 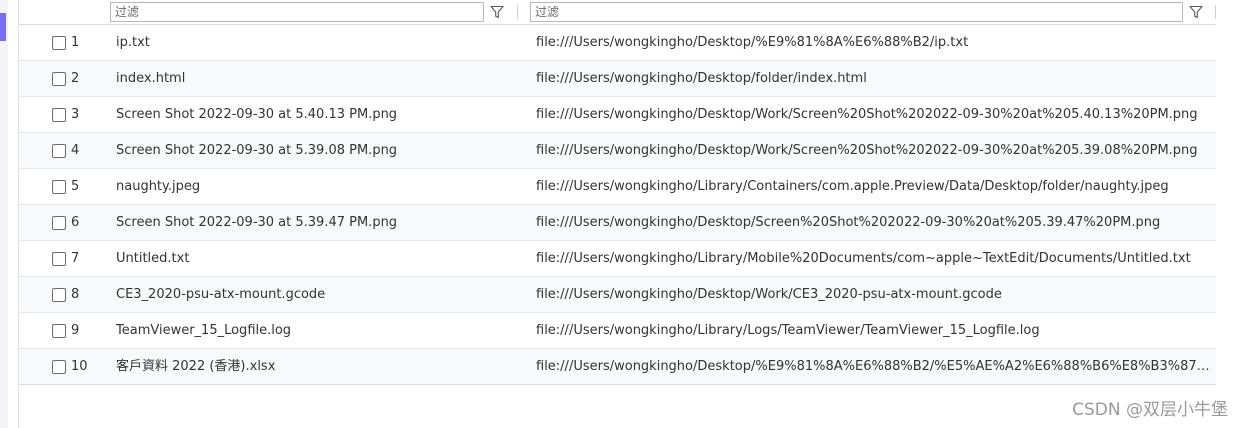 I want to click on file-name-cell: TeamViewer_15_Logfile.log, so click(x=204, y=330).